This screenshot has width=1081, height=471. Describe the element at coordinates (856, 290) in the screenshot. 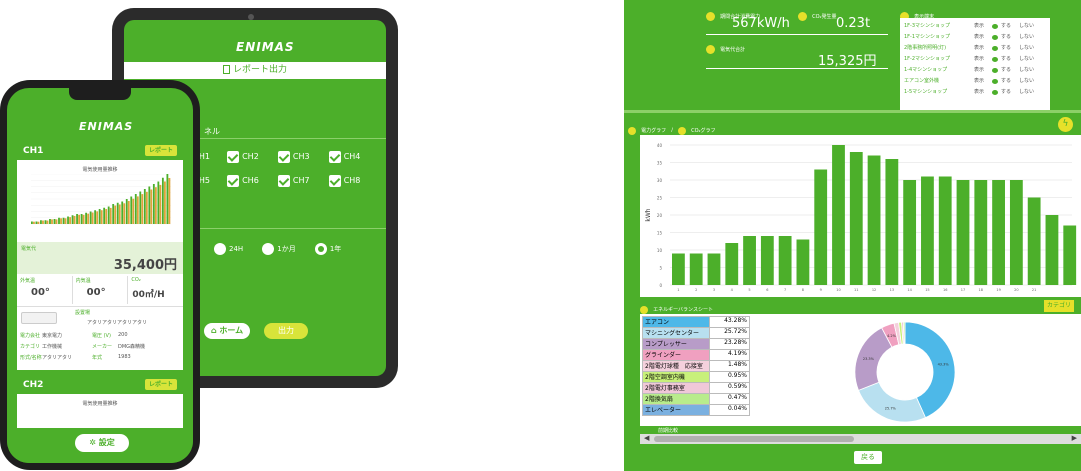

I see `x-tick-label: 11` at that location.